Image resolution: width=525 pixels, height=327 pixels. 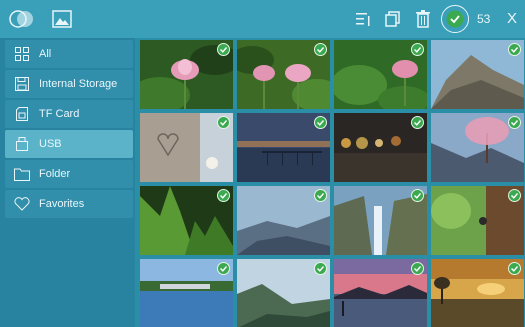 What do you see at coordinates (22, 144) in the screenshot?
I see `usb-icon` at bounding box center [22, 144].